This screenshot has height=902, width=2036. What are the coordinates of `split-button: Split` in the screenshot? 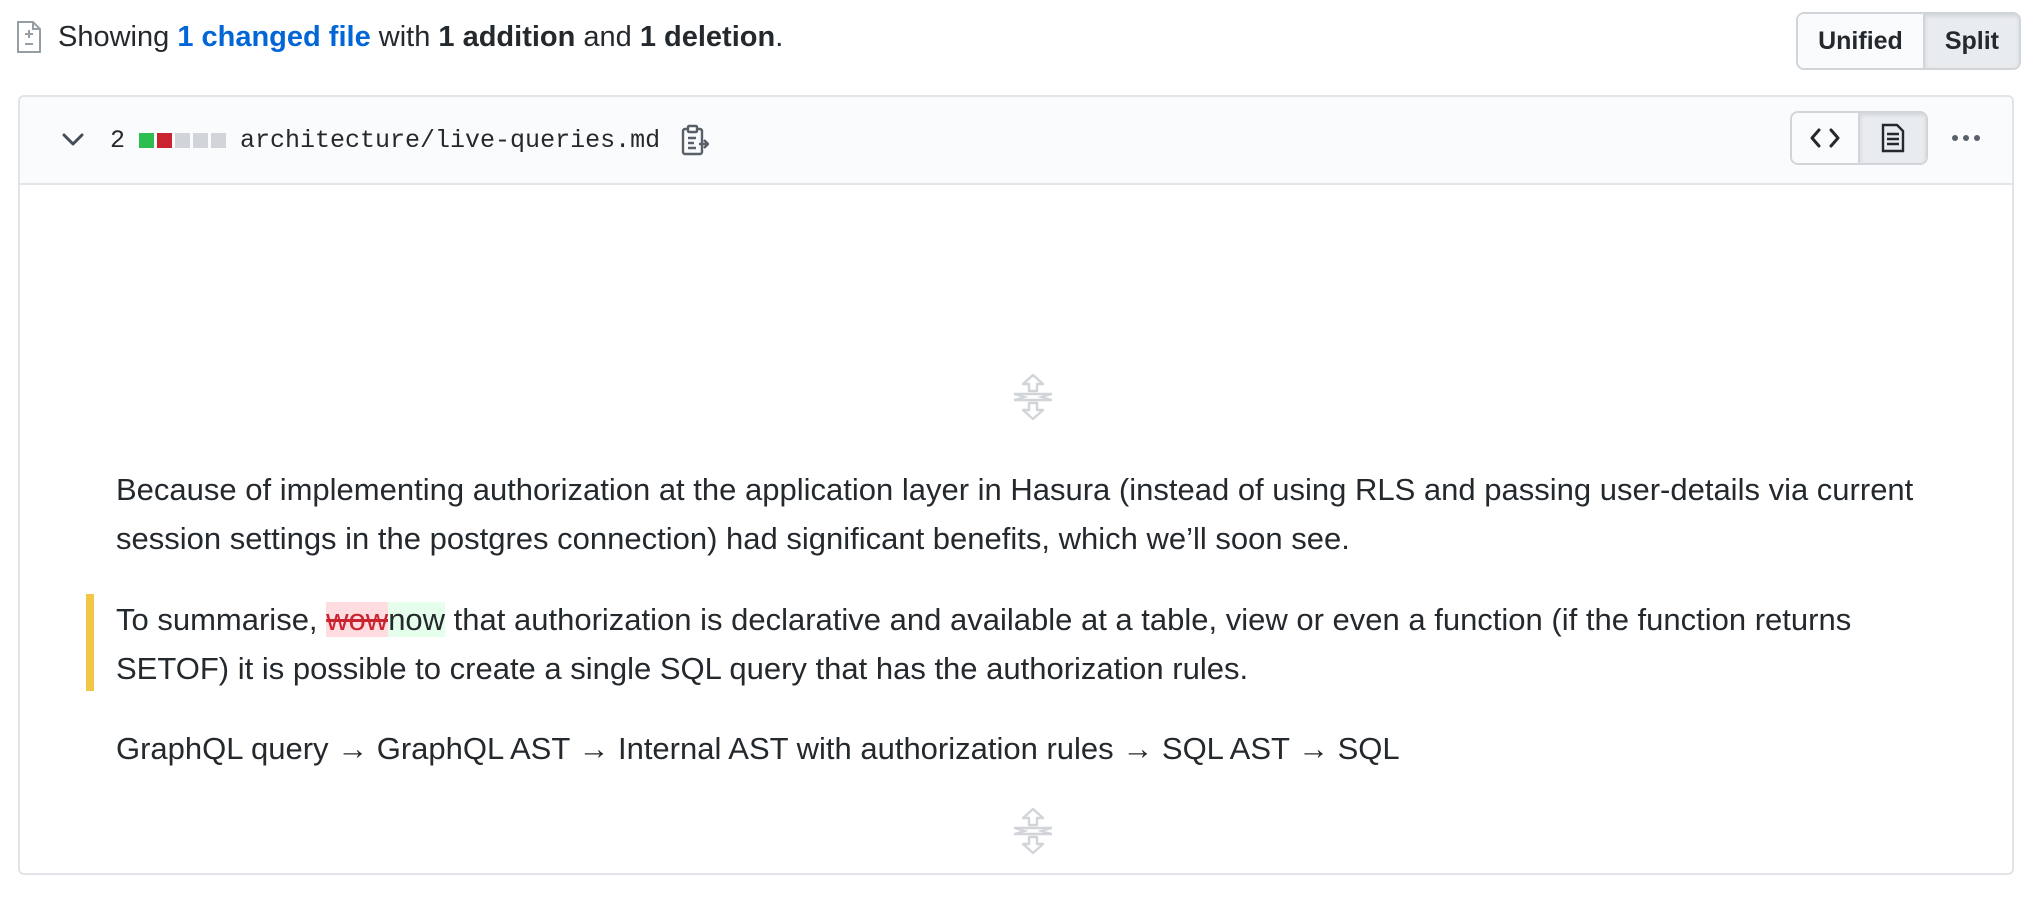 It's located at (1970, 41).